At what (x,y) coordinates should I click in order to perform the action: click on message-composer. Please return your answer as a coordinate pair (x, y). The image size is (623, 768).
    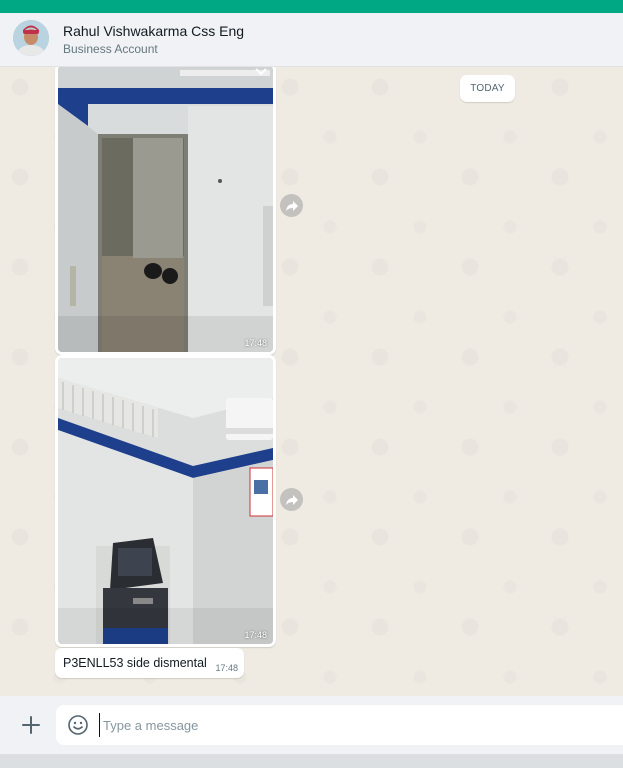
    Looking at the image, I should click on (311, 725).